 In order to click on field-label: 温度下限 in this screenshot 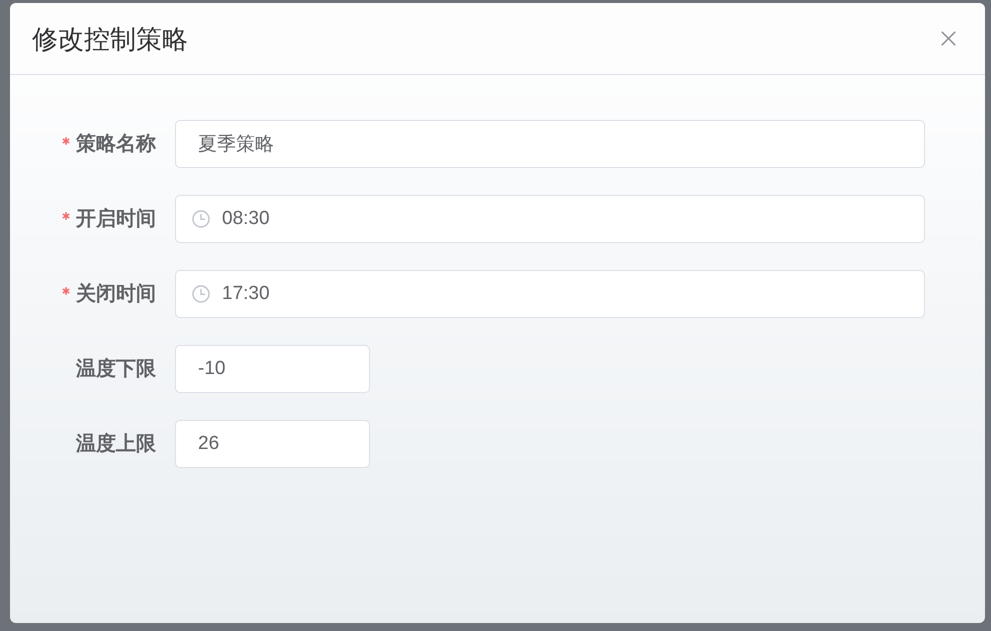, I will do `click(116, 369)`.